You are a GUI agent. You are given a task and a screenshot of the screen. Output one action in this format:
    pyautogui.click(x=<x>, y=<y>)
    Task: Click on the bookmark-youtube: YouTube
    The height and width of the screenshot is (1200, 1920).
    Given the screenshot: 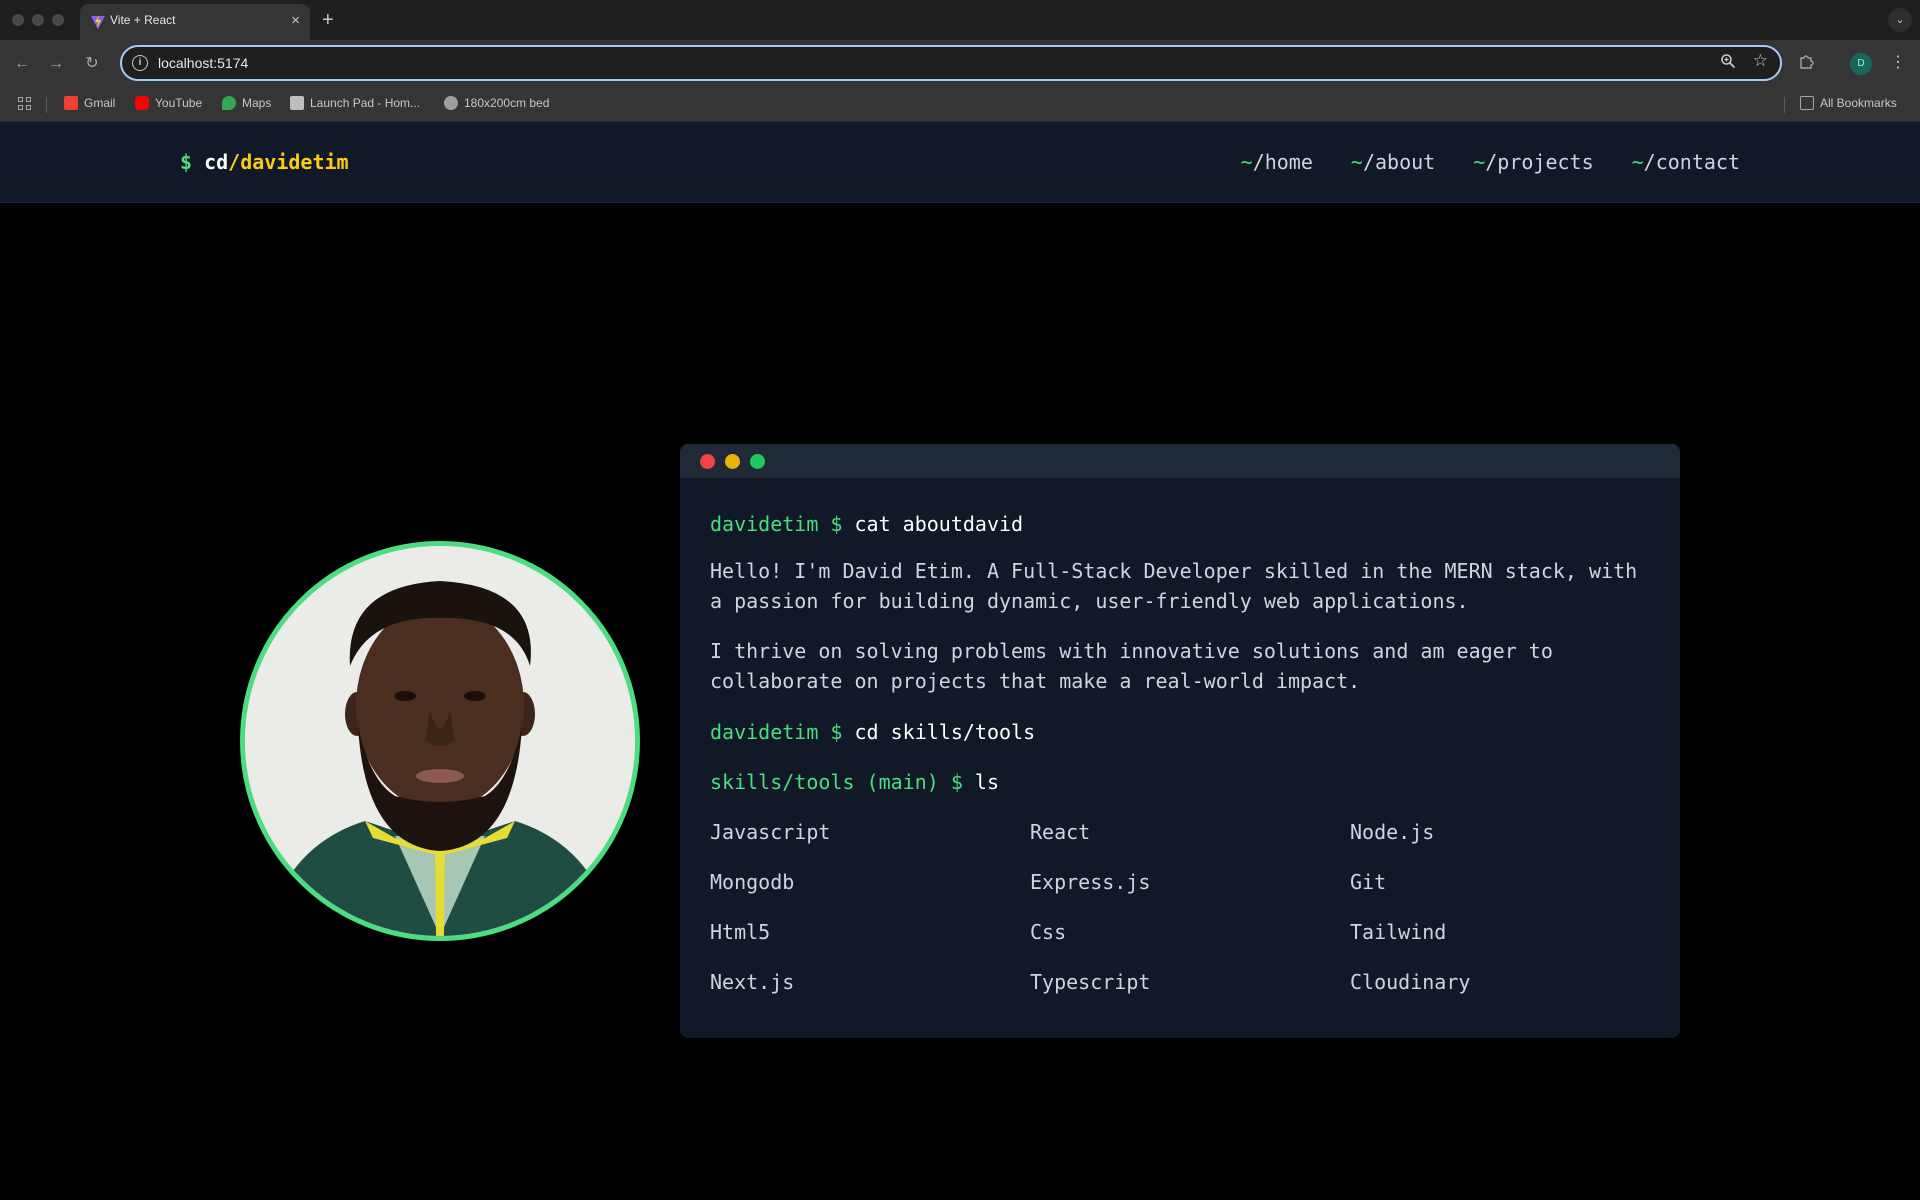 What is the action you would take?
    pyautogui.click(x=168, y=103)
    